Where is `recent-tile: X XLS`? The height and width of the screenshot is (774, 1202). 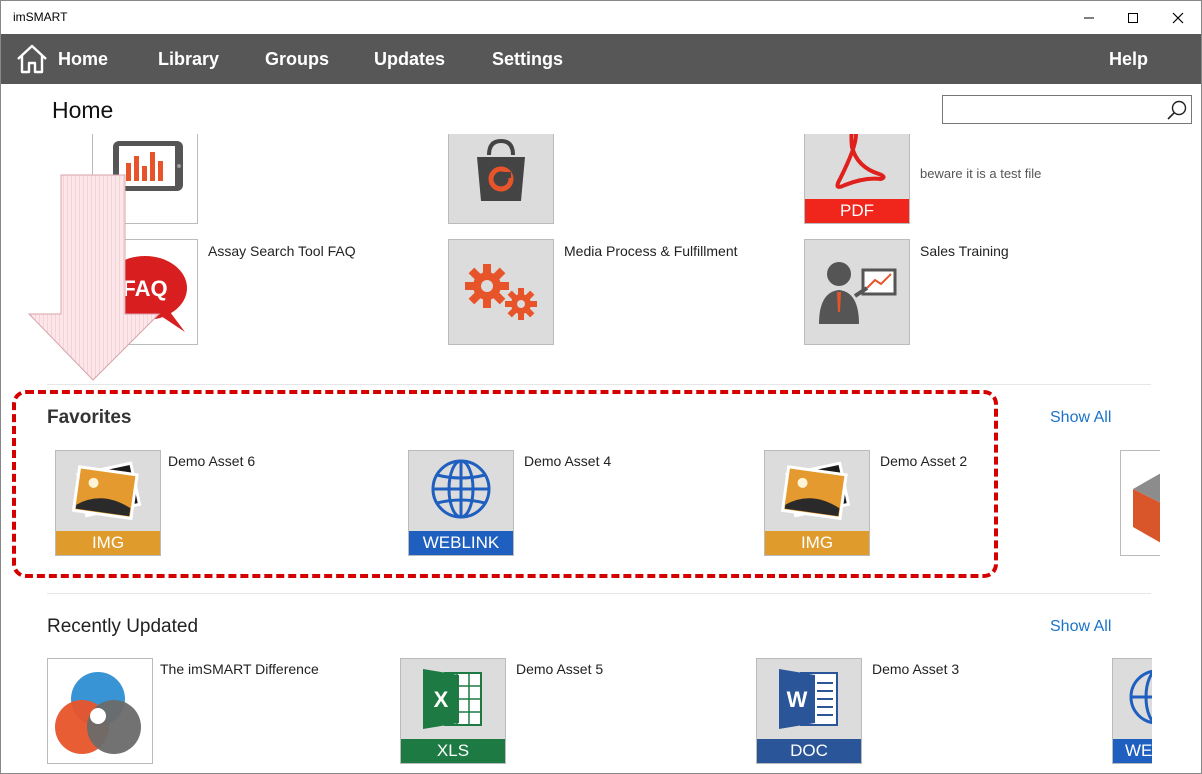
recent-tile: X XLS is located at coordinates (453, 711).